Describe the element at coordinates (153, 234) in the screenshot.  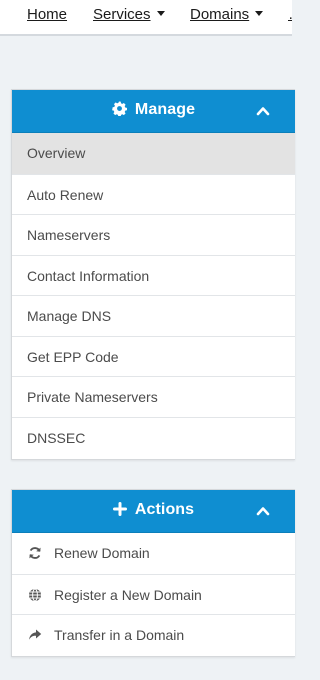
I see `manage-item-nameservers: Nameservers` at that location.